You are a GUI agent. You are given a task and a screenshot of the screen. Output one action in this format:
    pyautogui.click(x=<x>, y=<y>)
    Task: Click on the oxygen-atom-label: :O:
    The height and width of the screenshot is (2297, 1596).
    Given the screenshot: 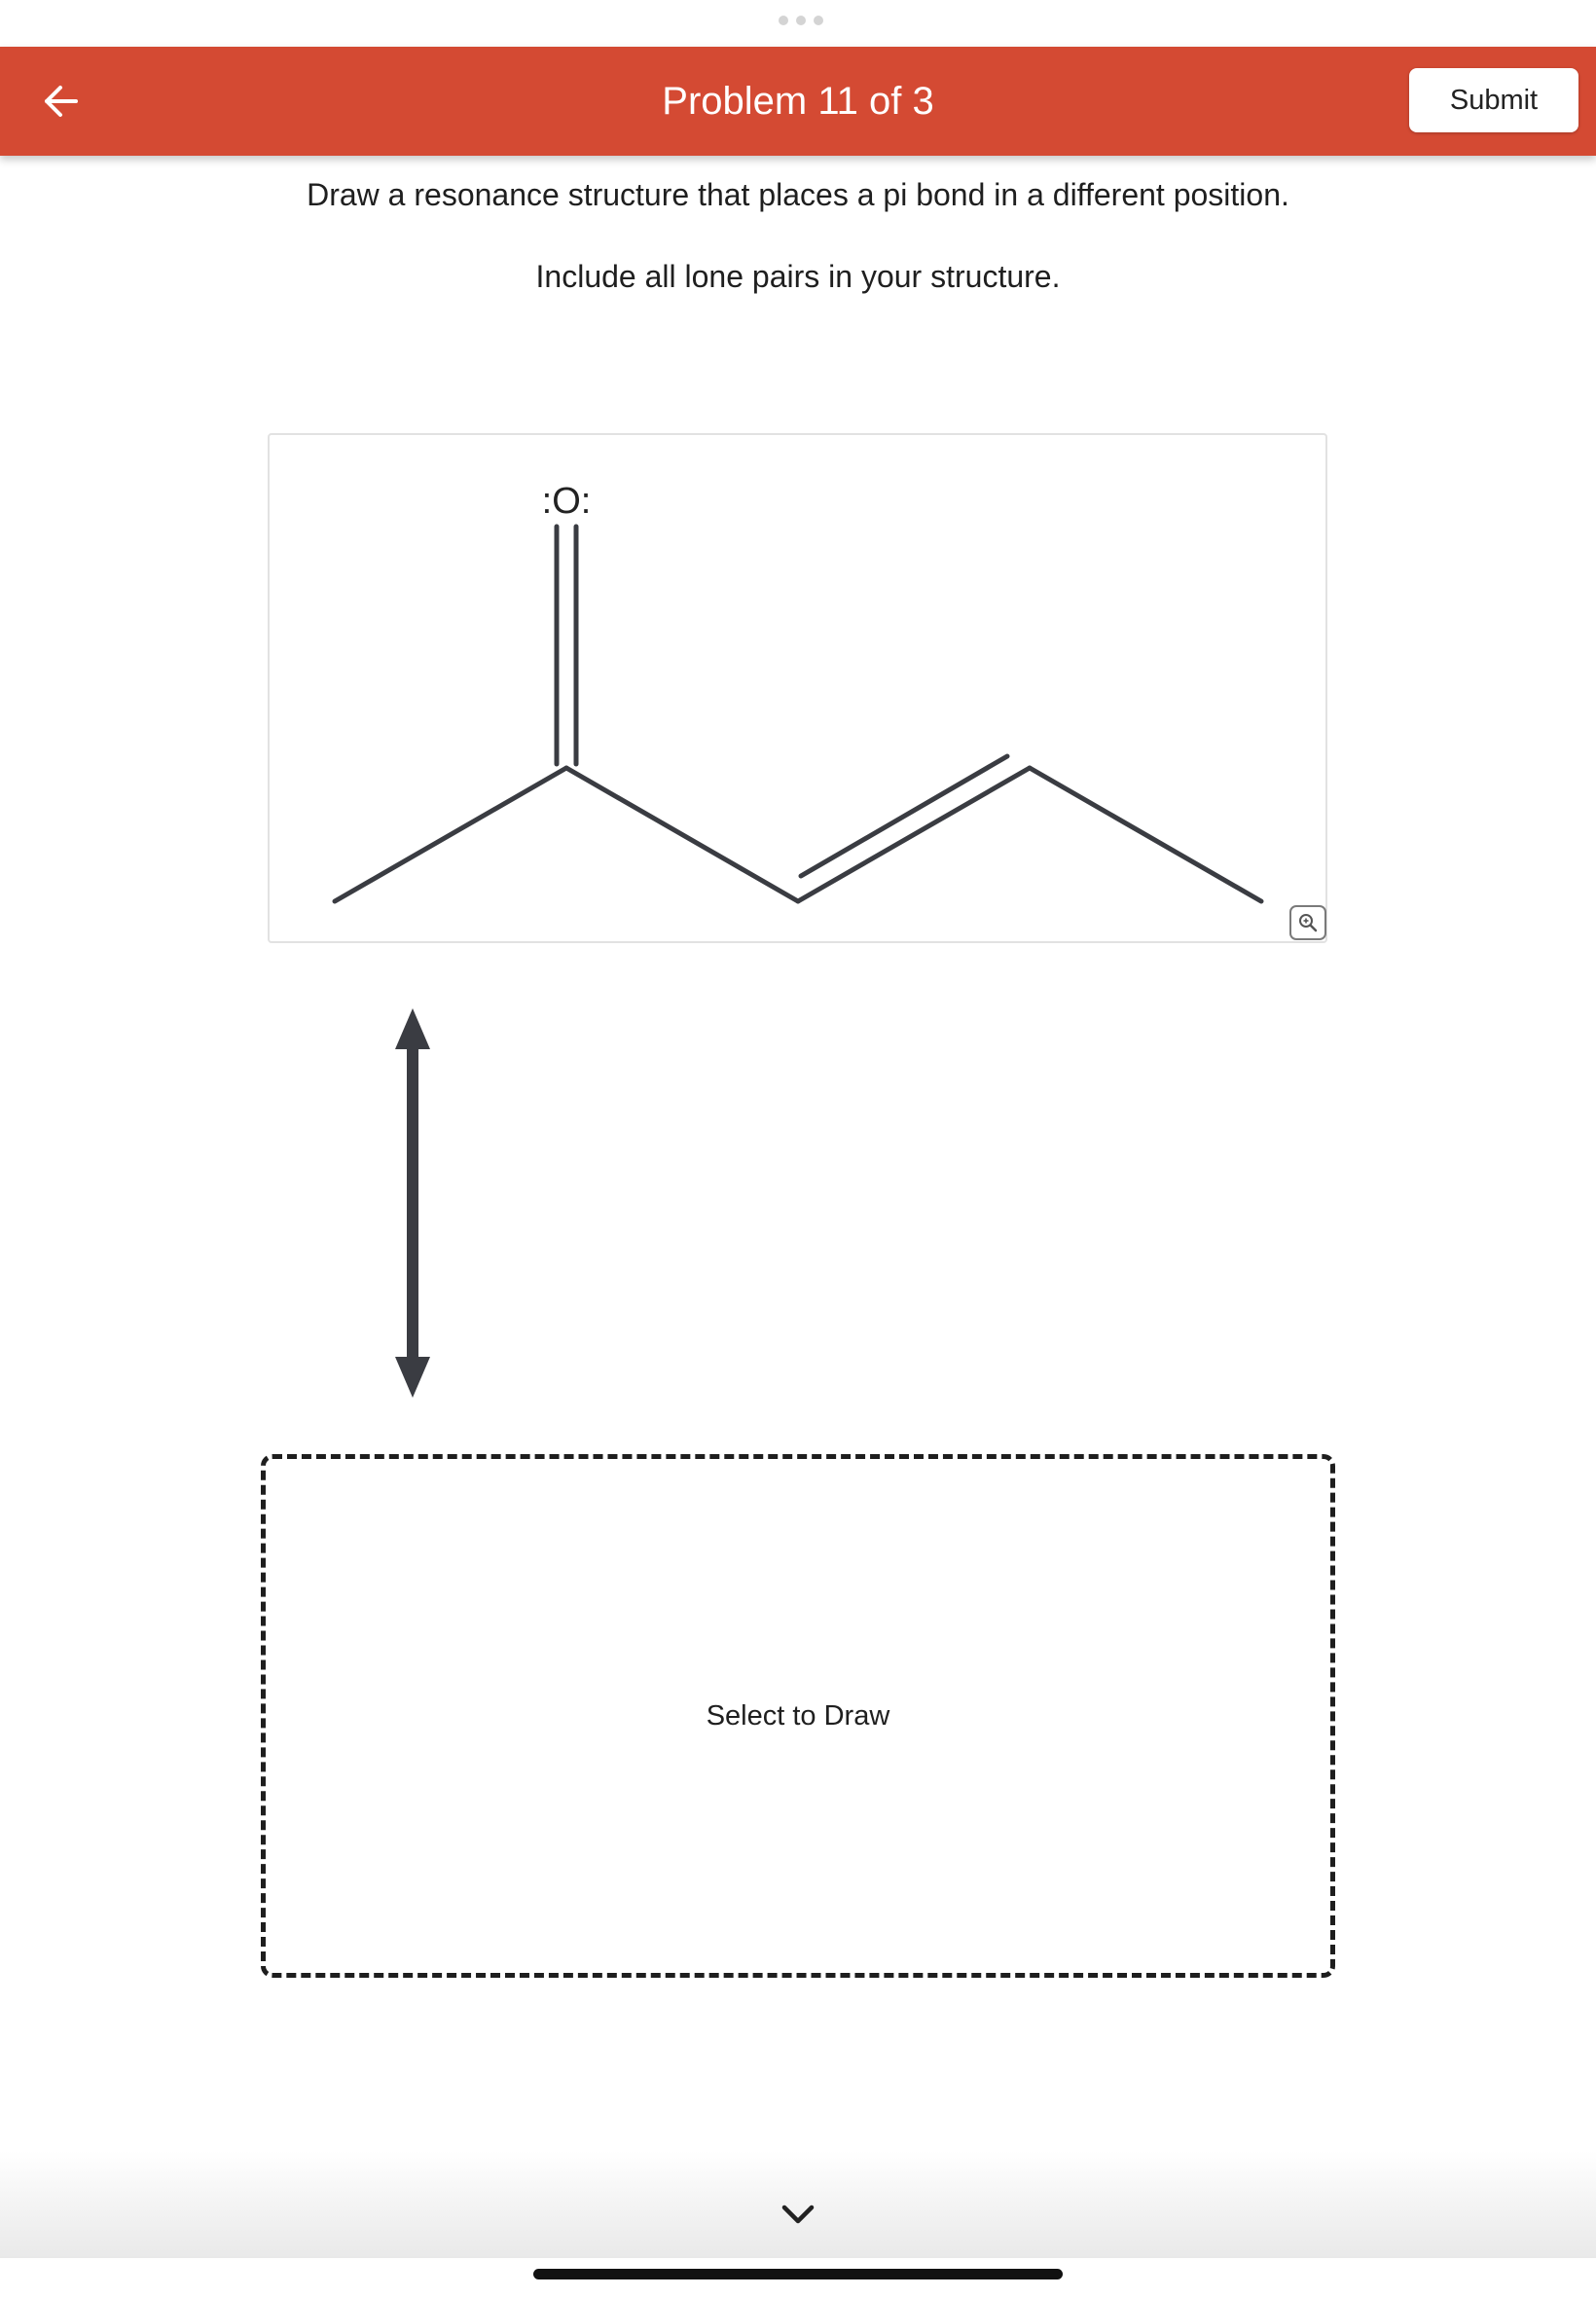 What is the action you would take?
    pyautogui.click(x=567, y=501)
    